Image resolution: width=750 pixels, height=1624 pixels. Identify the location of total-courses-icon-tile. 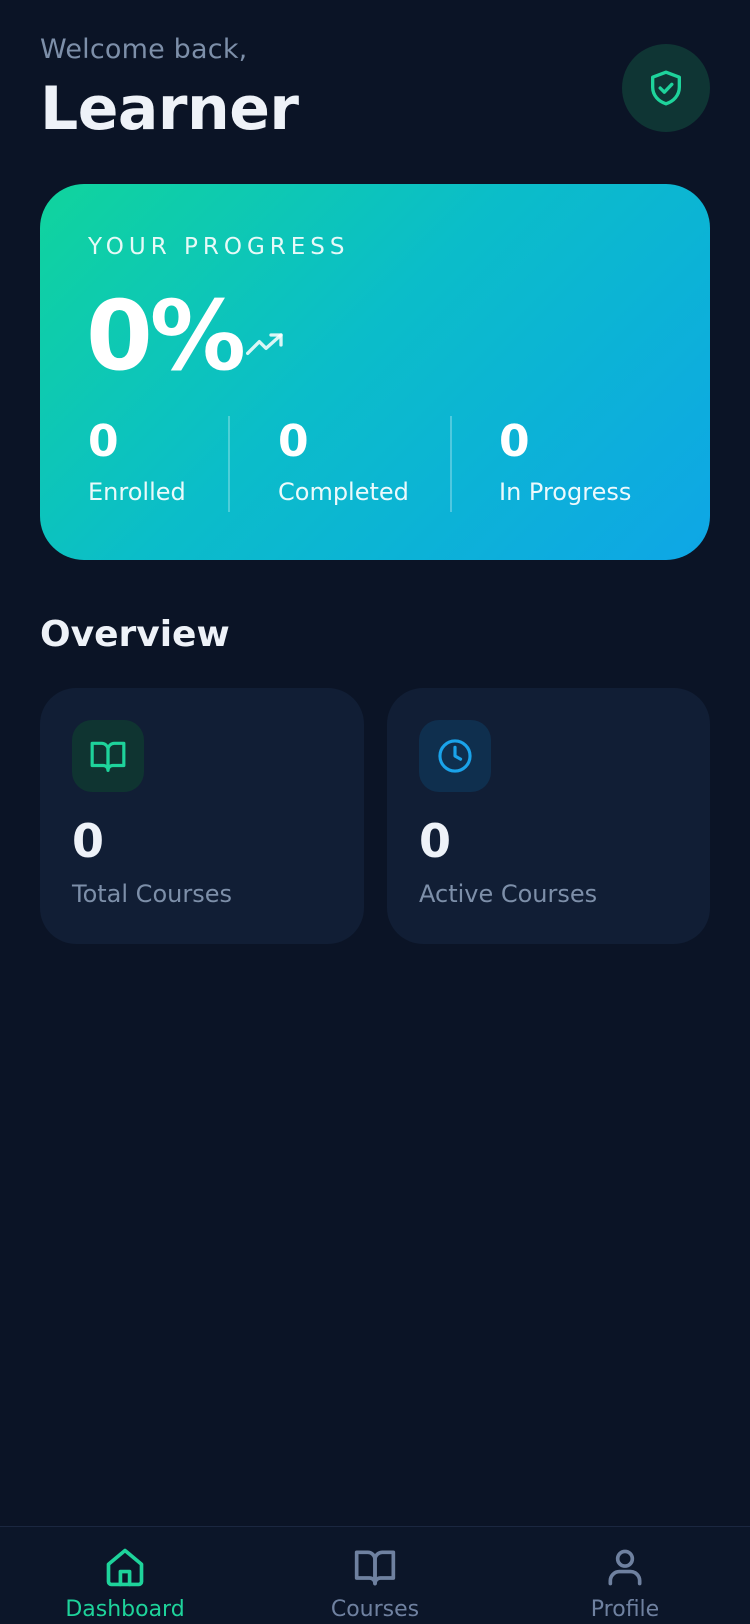
(108, 756).